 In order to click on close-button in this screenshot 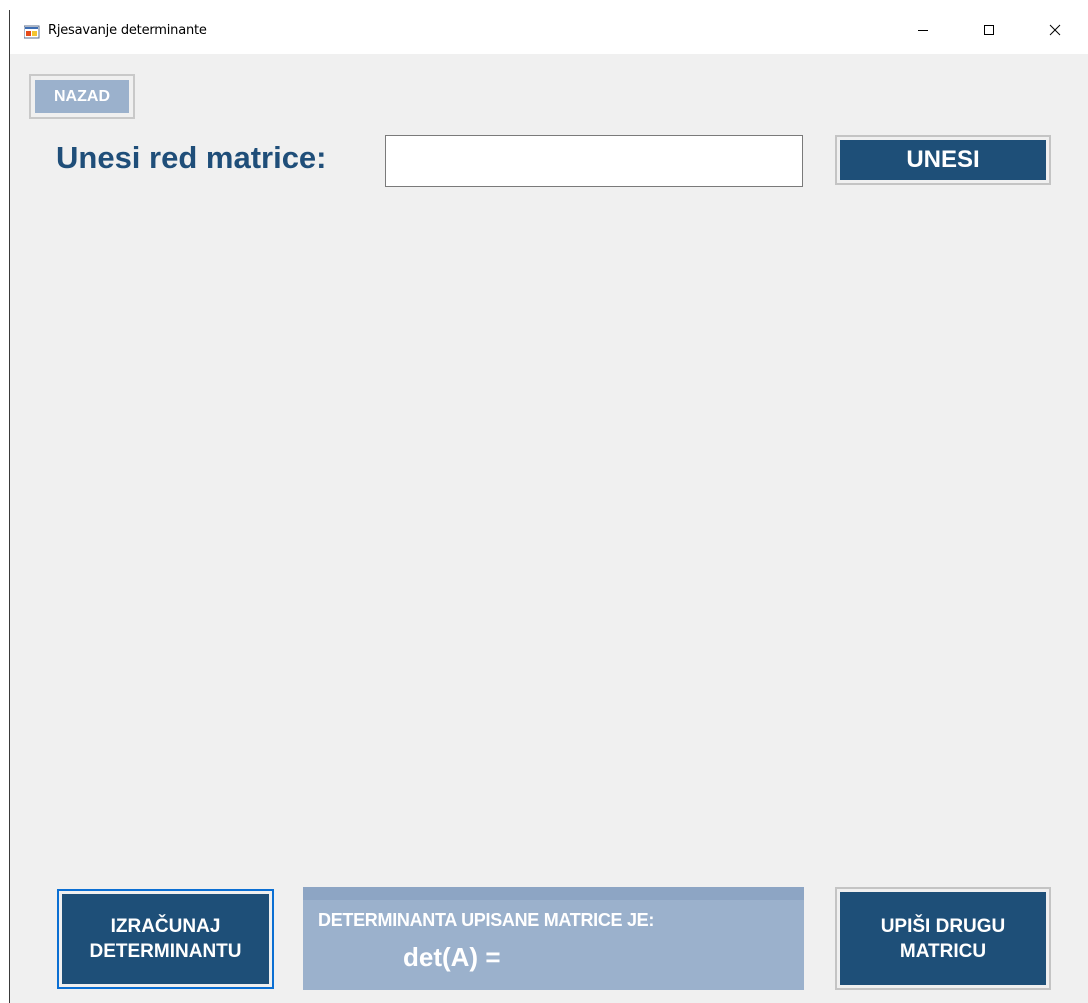, I will do `click(1055, 32)`.